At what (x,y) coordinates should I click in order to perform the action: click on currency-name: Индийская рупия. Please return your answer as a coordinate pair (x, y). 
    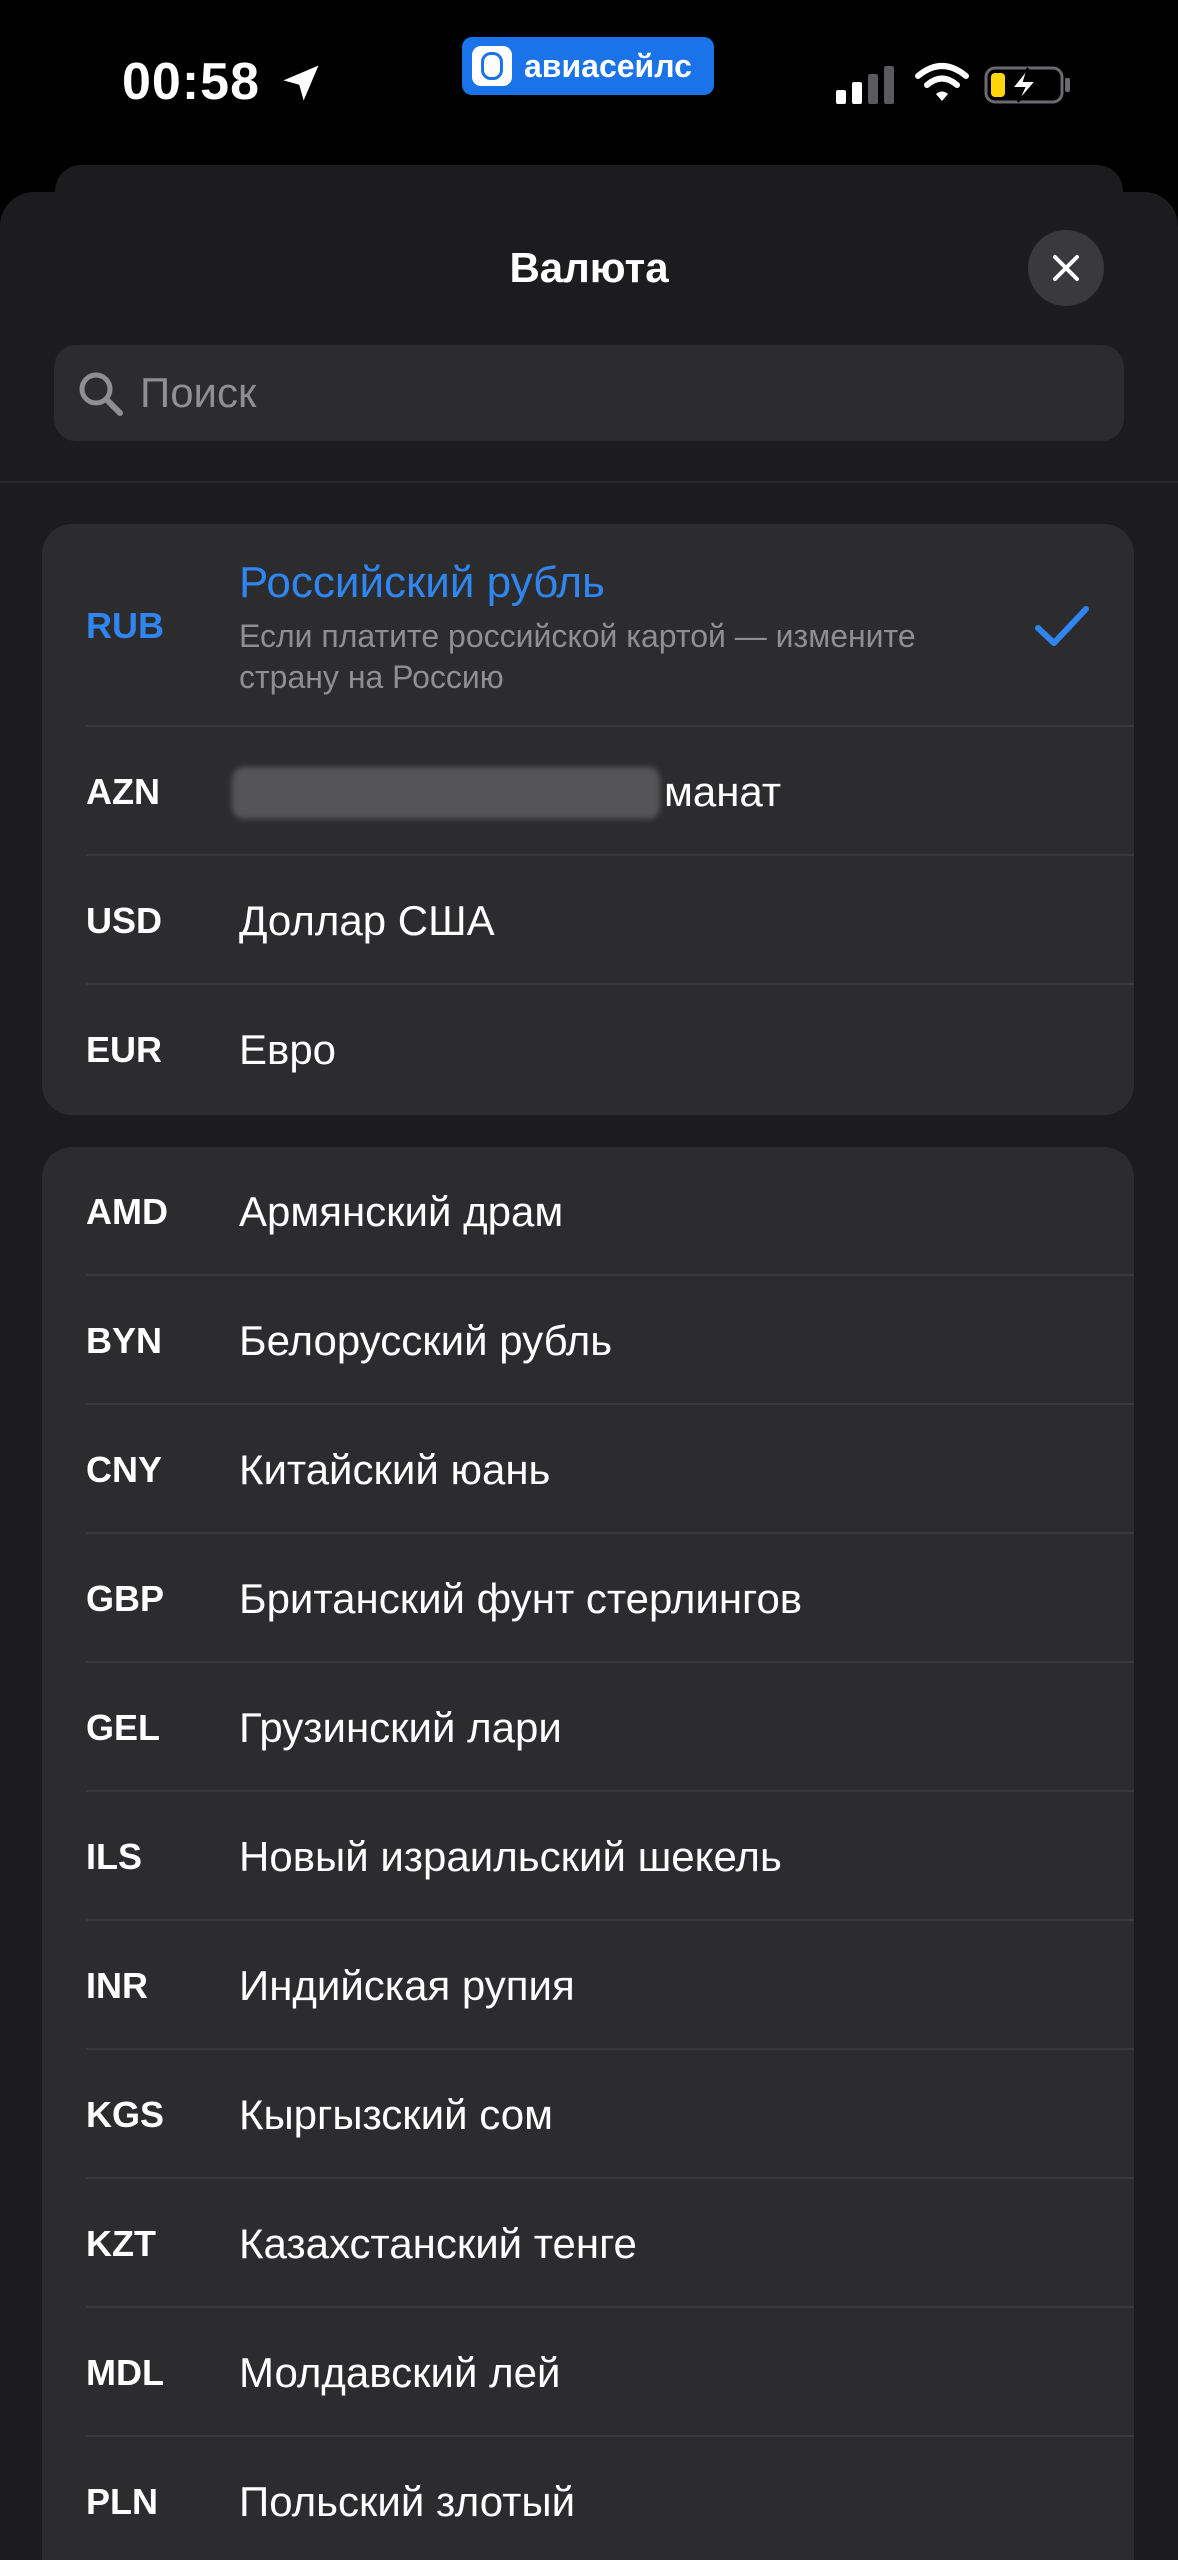
    Looking at the image, I should click on (407, 1985).